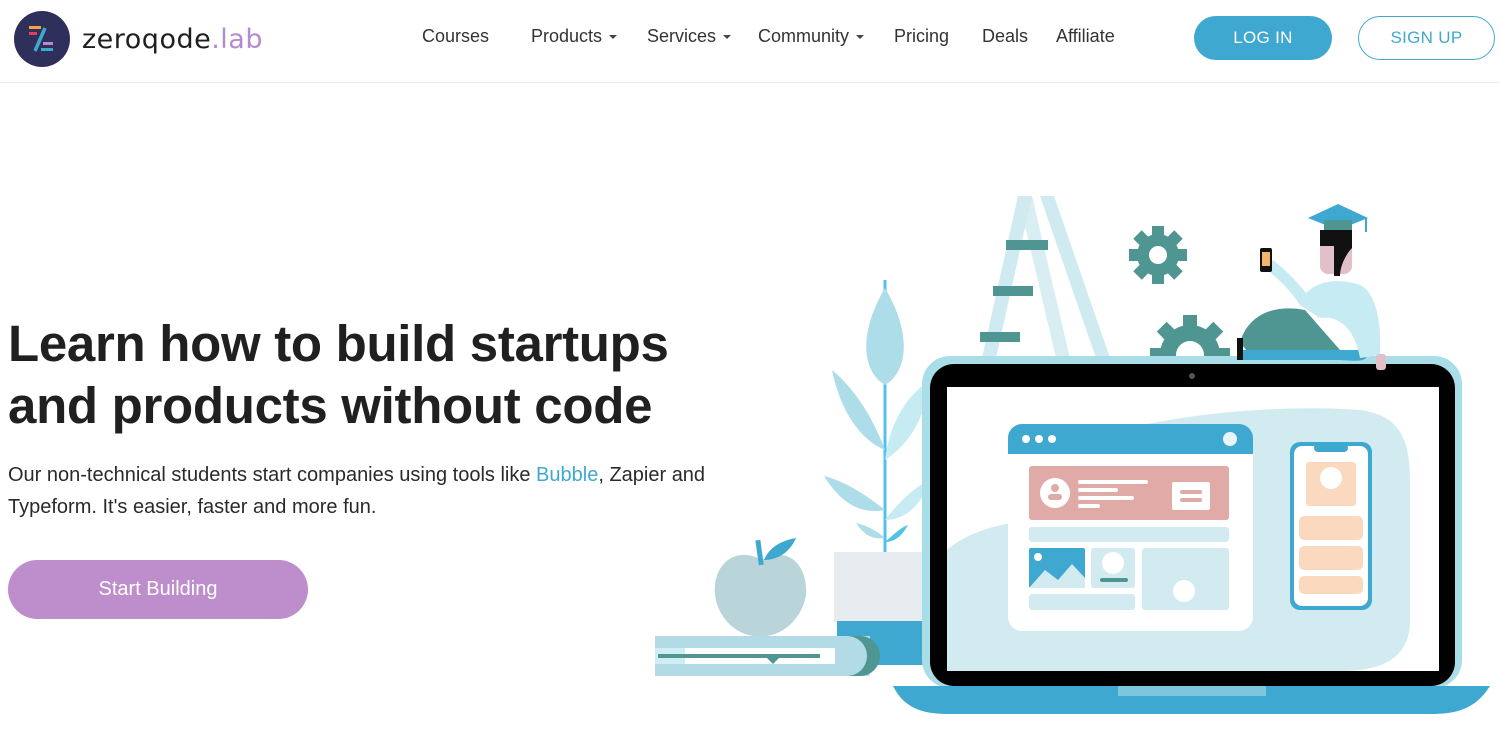 The height and width of the screenshot is (751, 1500). I want to click on book-icon, so click(767, 656).